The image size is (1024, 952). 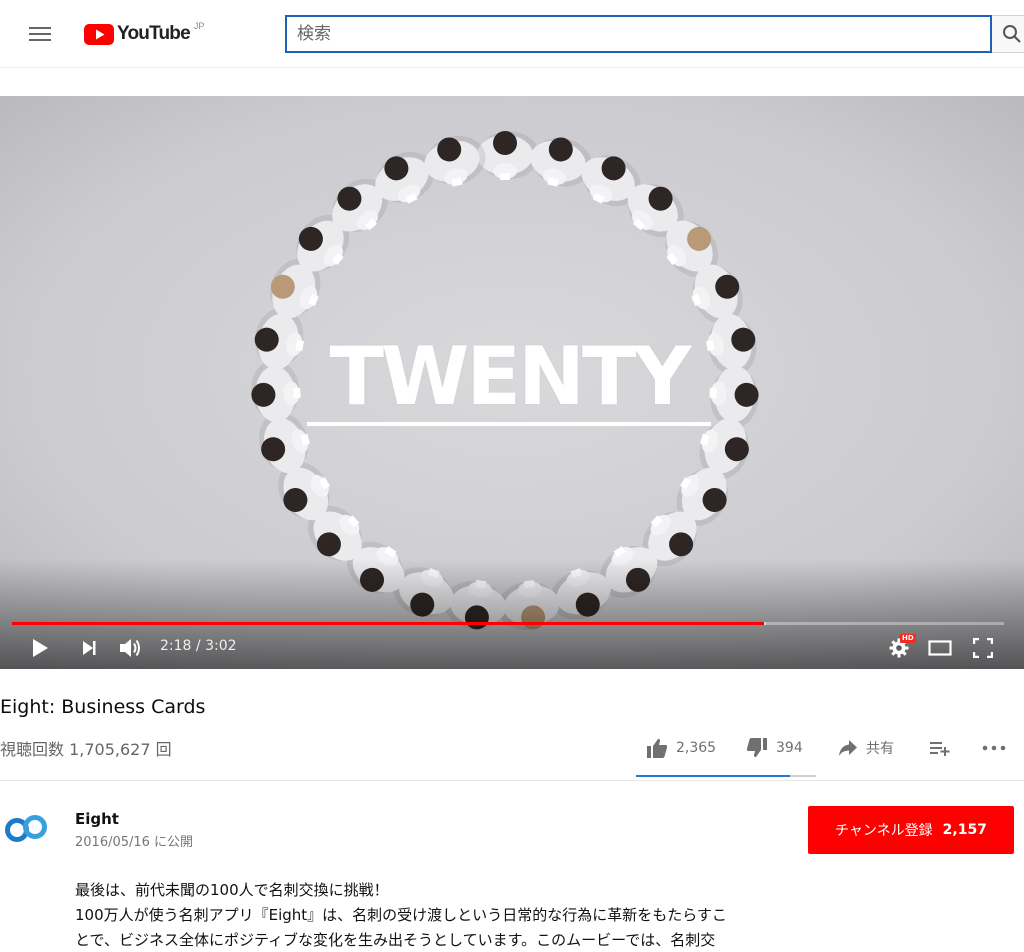 What do you see at coordinates (512, 780) in the screenshot?
I see `divider` at bounding box center [512, 780].